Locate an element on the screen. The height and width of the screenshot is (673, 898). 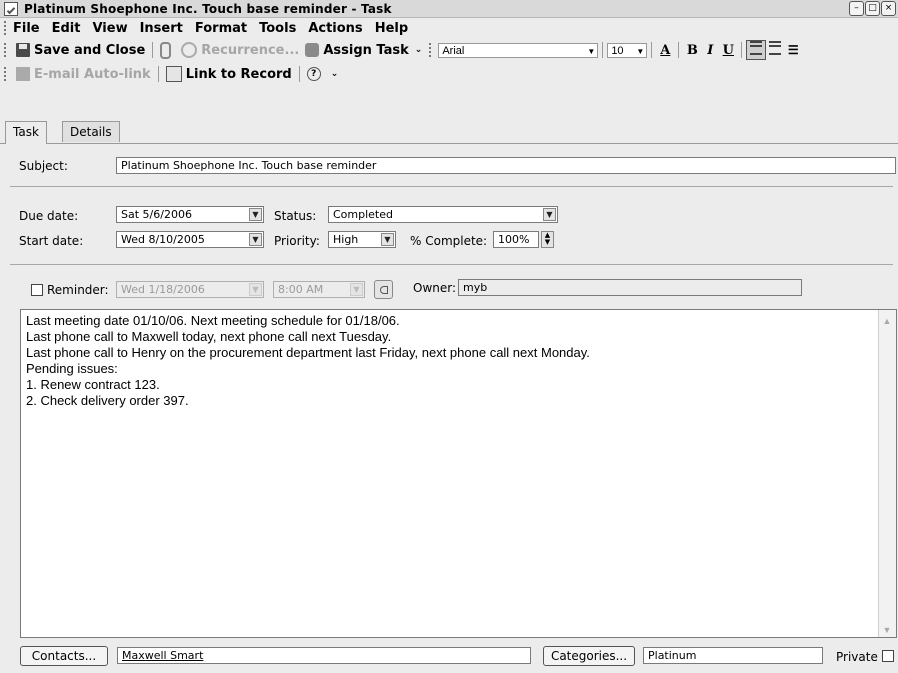
categories-input: Platinum is located at coordinates (733, 655).